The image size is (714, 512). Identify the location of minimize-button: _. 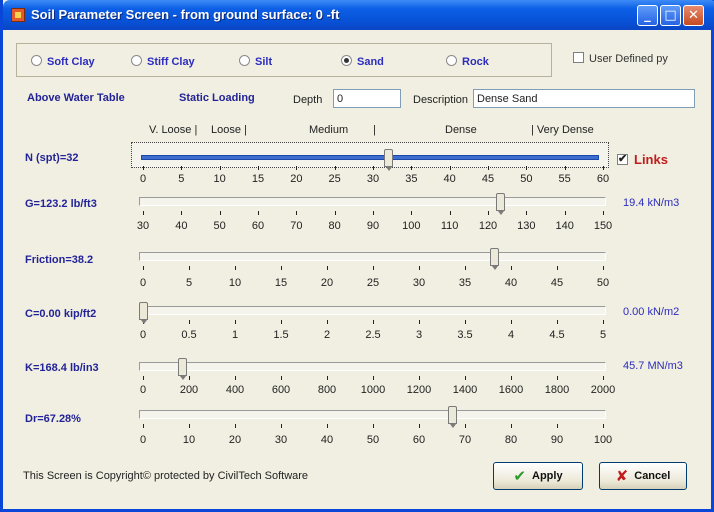
(647, 15).